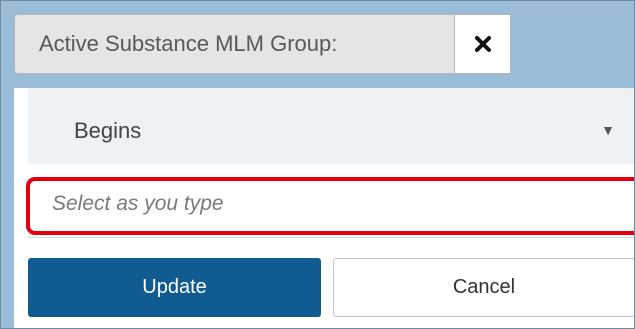 This screenshot has width=635, height=329. I want to click on update-button: Update, so click(174, 287).